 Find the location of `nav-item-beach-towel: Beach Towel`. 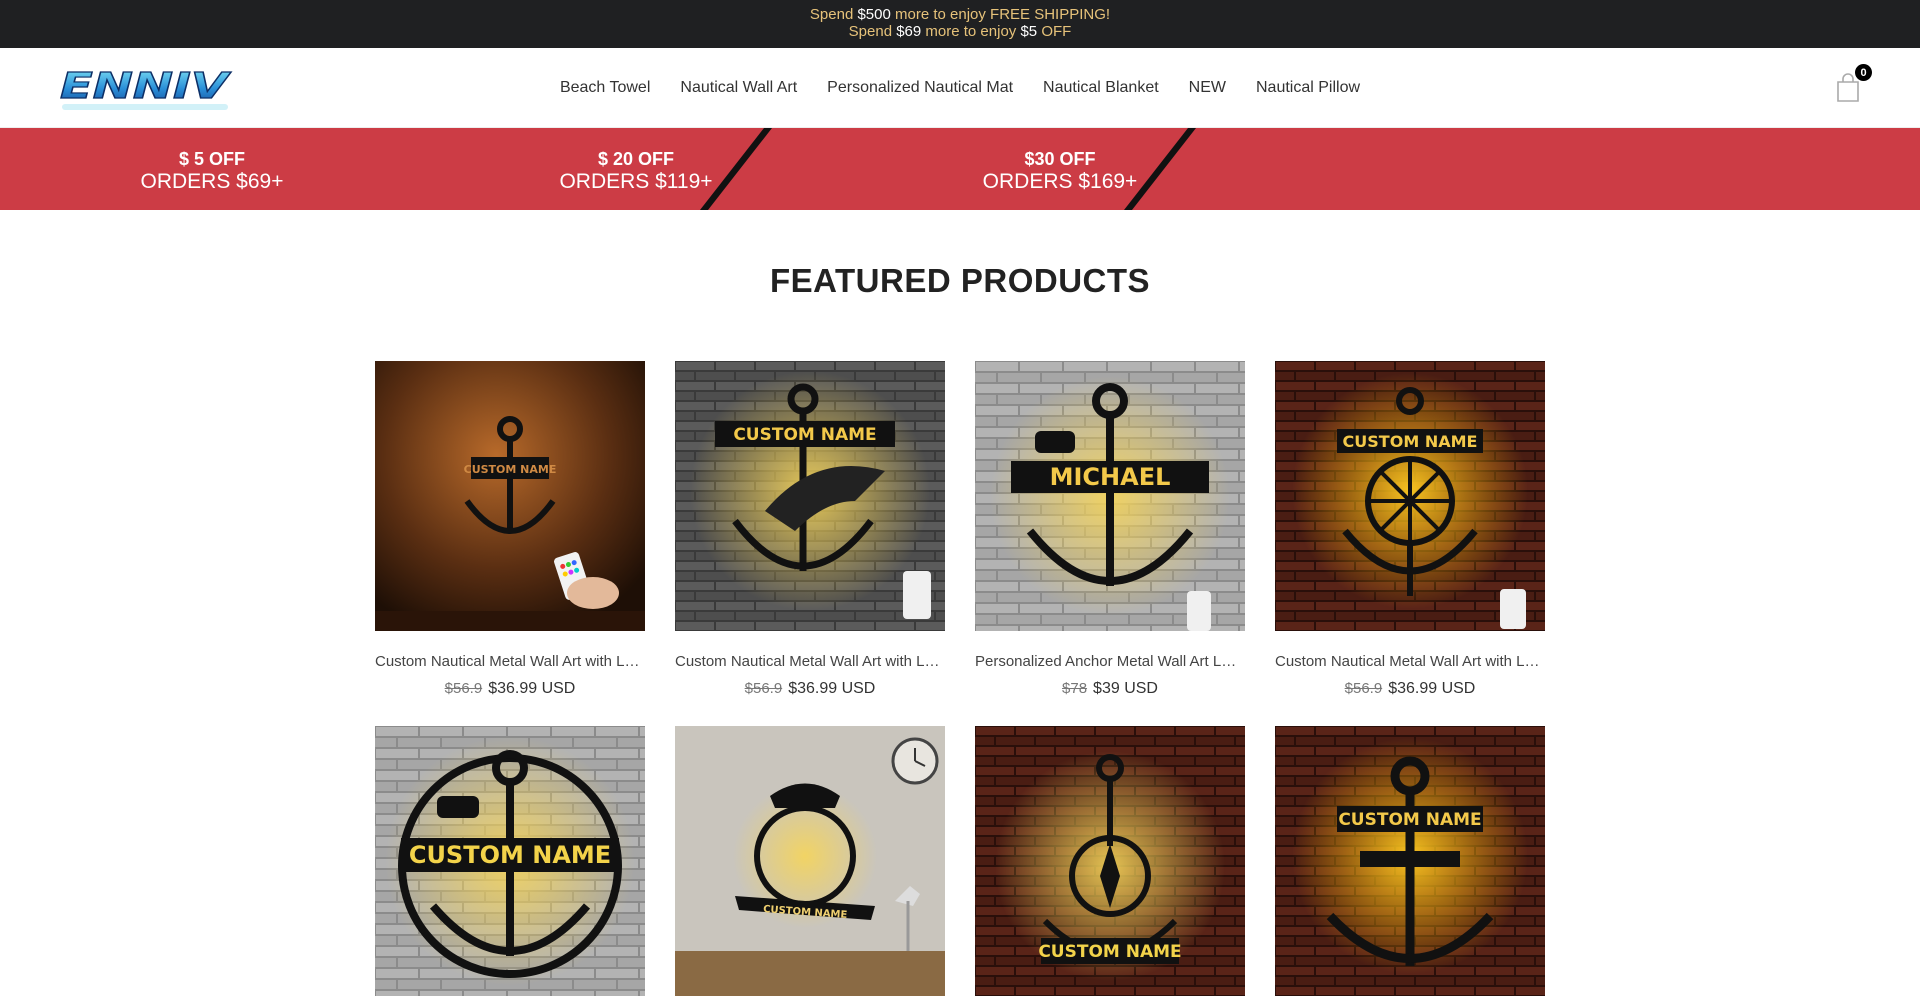

nav-item-beach-towel: Beach Towel is located at coordinates (605, 88).